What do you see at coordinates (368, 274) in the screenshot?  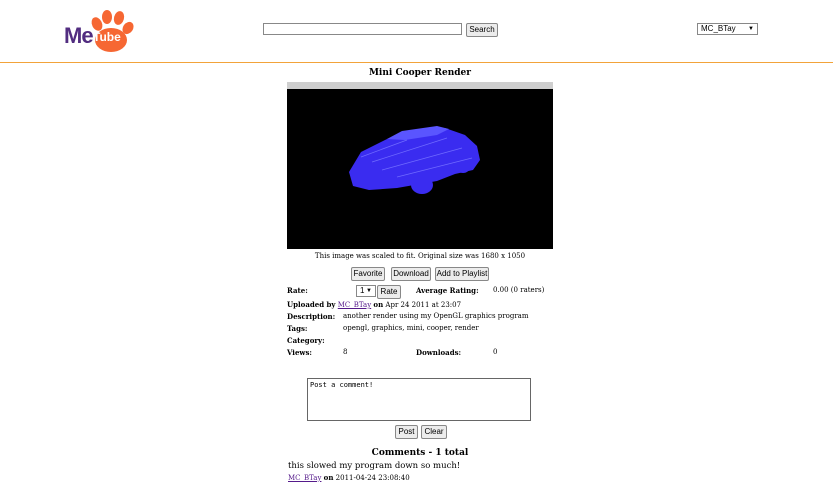 I see `favorite-button: Favorite` at bounding box center [368, 274].